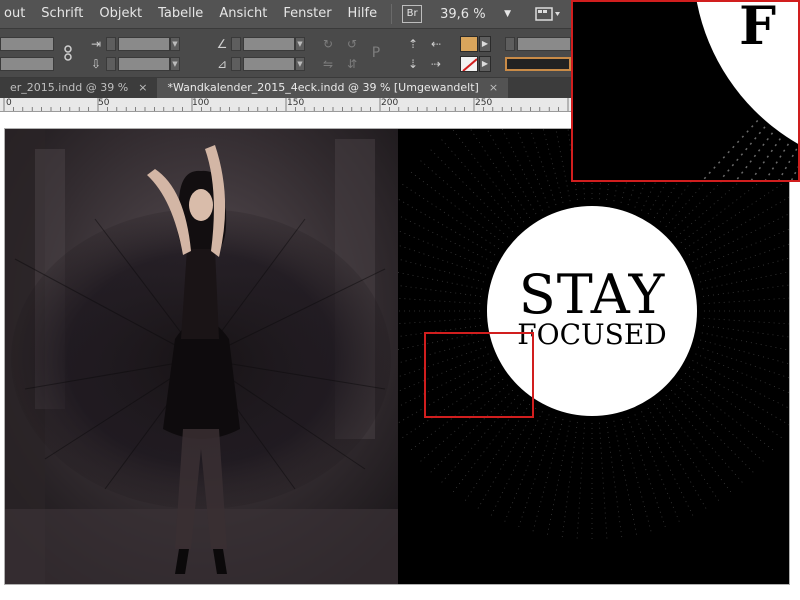  I want to click on tab-kalender-2015: er_2015.indd @ 39 % ×, so click(78, 88).